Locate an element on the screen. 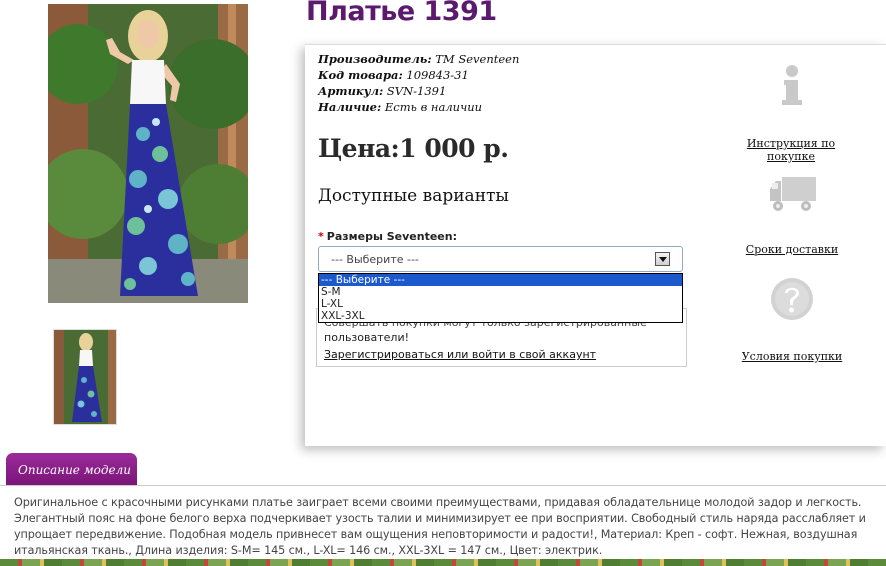  product-thumbnail is located at coordinates (85, 377).